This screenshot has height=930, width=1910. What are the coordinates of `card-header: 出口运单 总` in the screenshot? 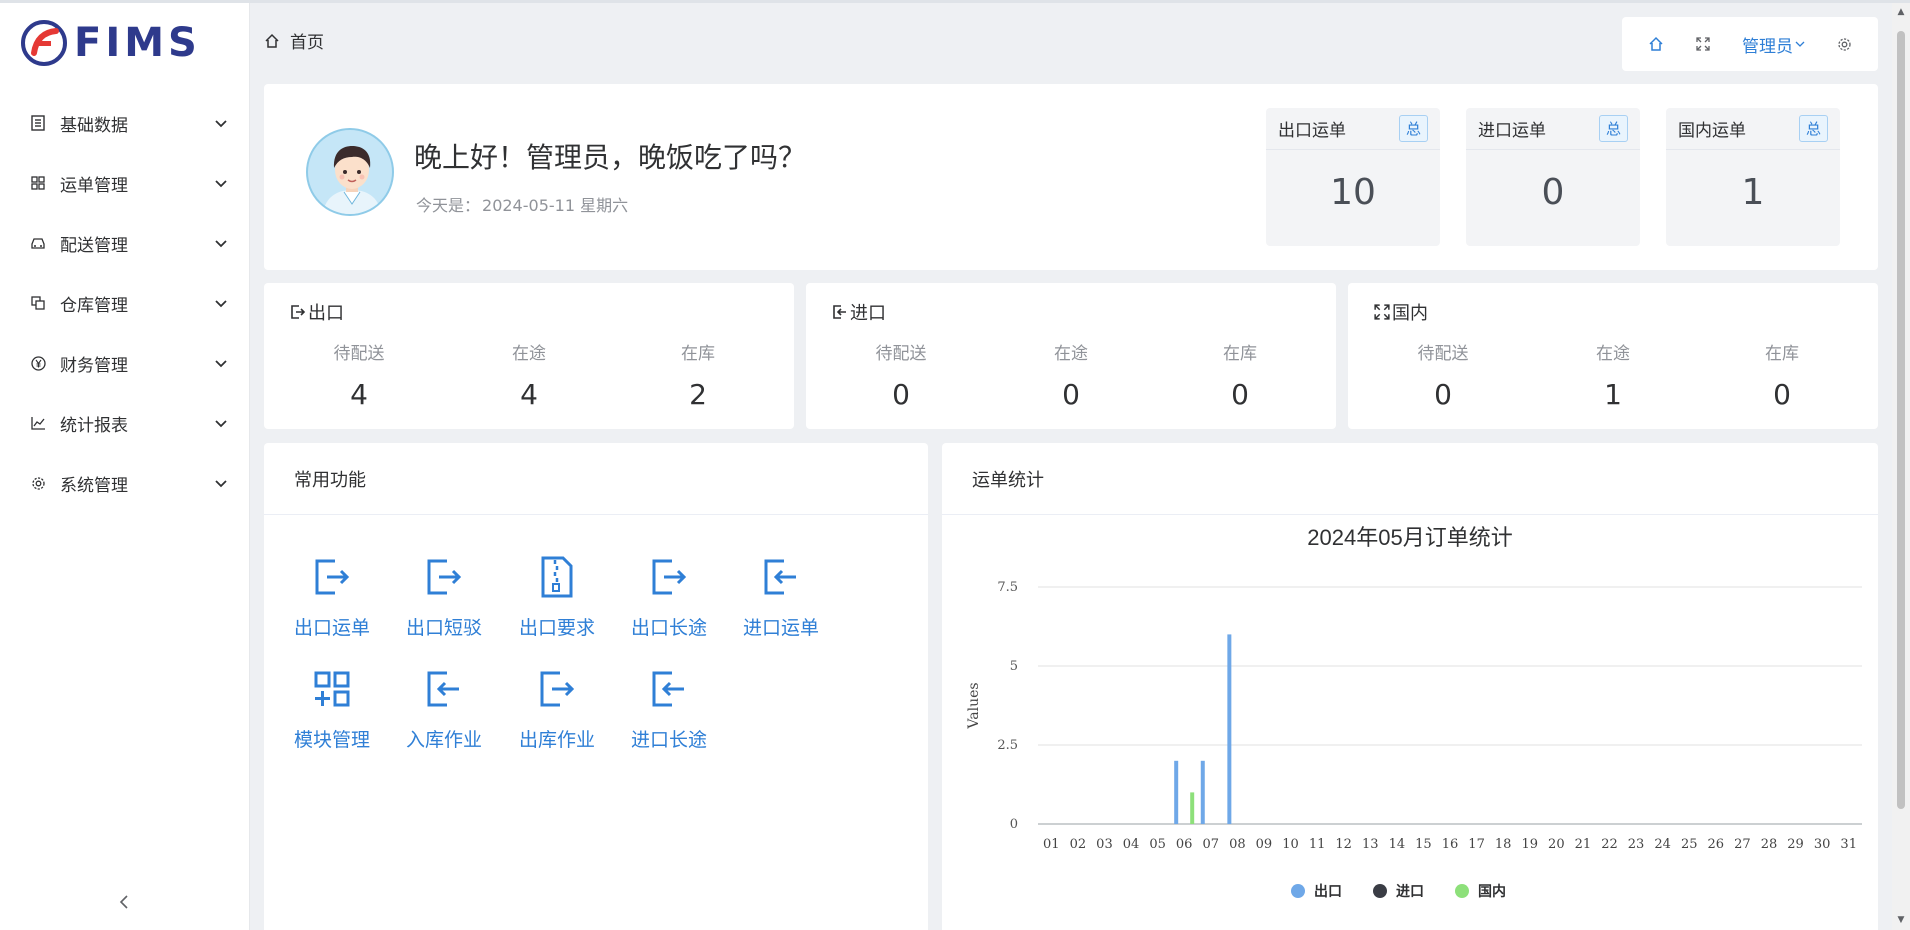 It's located at (1353, 129).